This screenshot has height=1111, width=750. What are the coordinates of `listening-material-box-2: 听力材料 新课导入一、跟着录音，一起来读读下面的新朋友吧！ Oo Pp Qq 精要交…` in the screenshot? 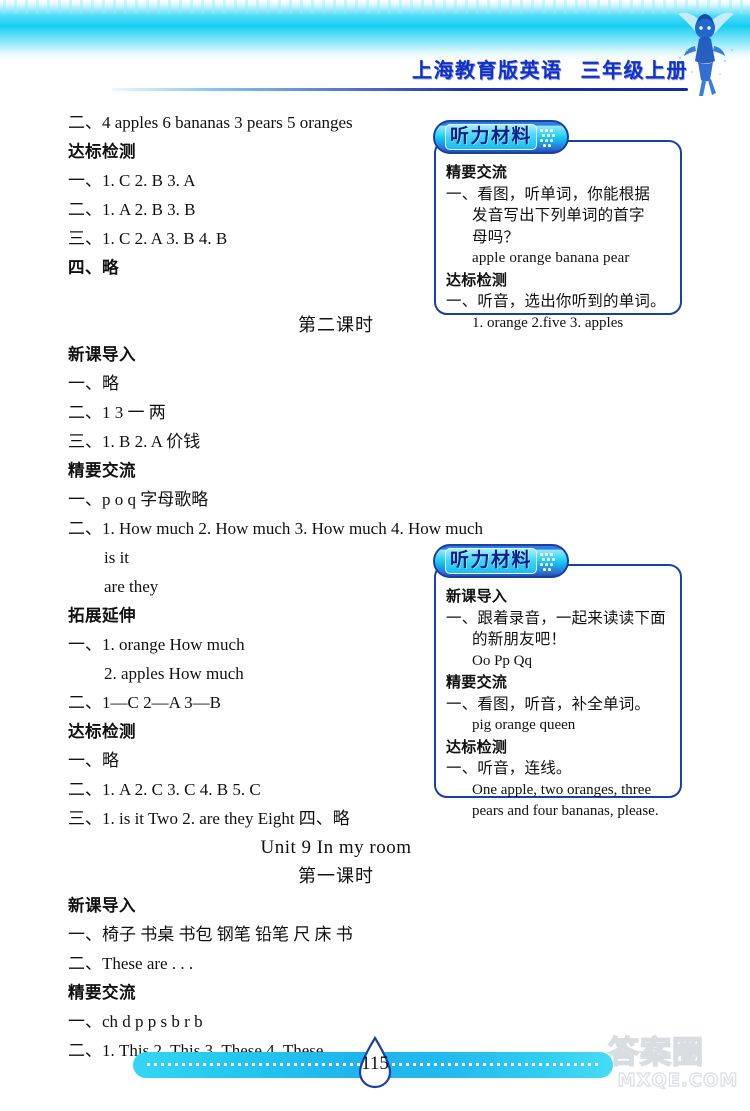 It's located at (557, 681).